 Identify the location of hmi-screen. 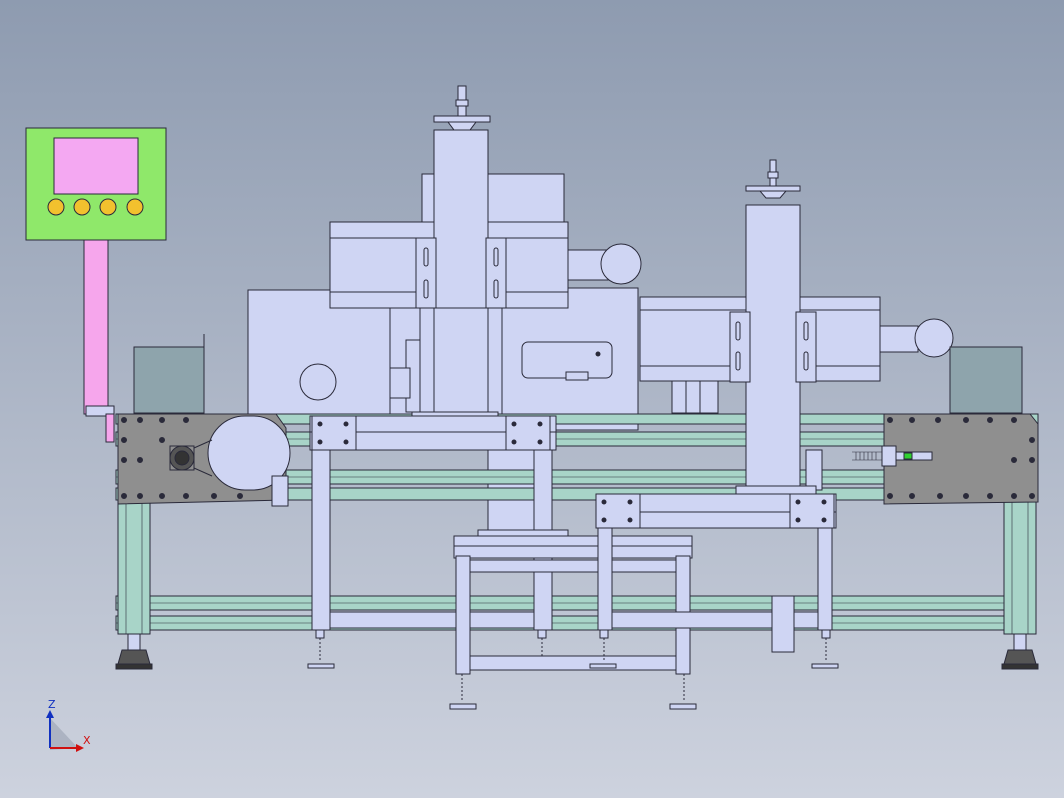
(96, 166).